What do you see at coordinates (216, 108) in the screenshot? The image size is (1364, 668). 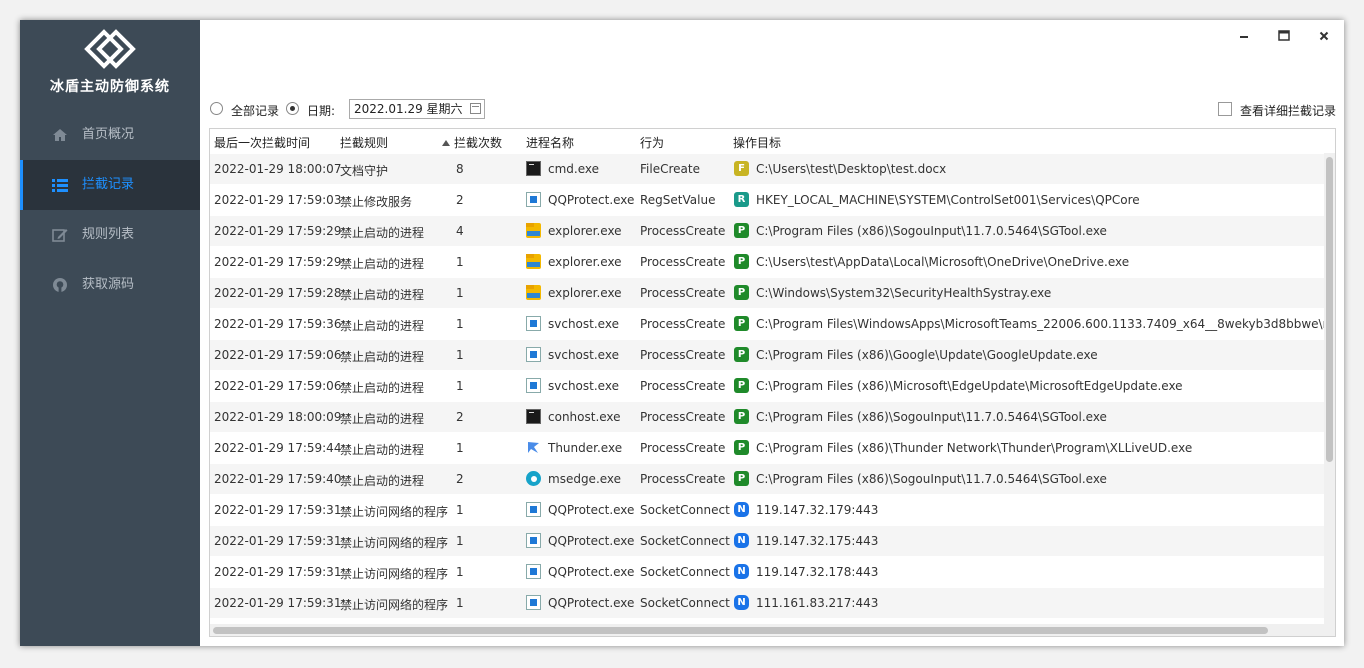 I see `all-records-radio` at bounding box center [216, 108].